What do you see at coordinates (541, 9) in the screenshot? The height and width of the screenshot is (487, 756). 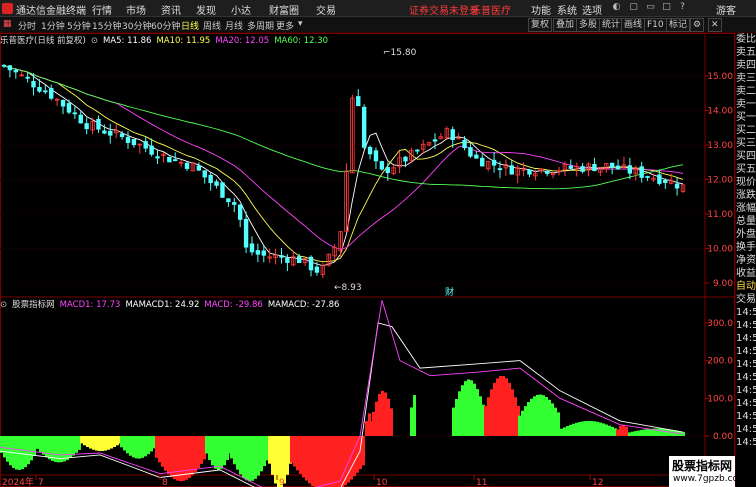 I see `menu-functions: 功能` at bounding box center [541, 9].